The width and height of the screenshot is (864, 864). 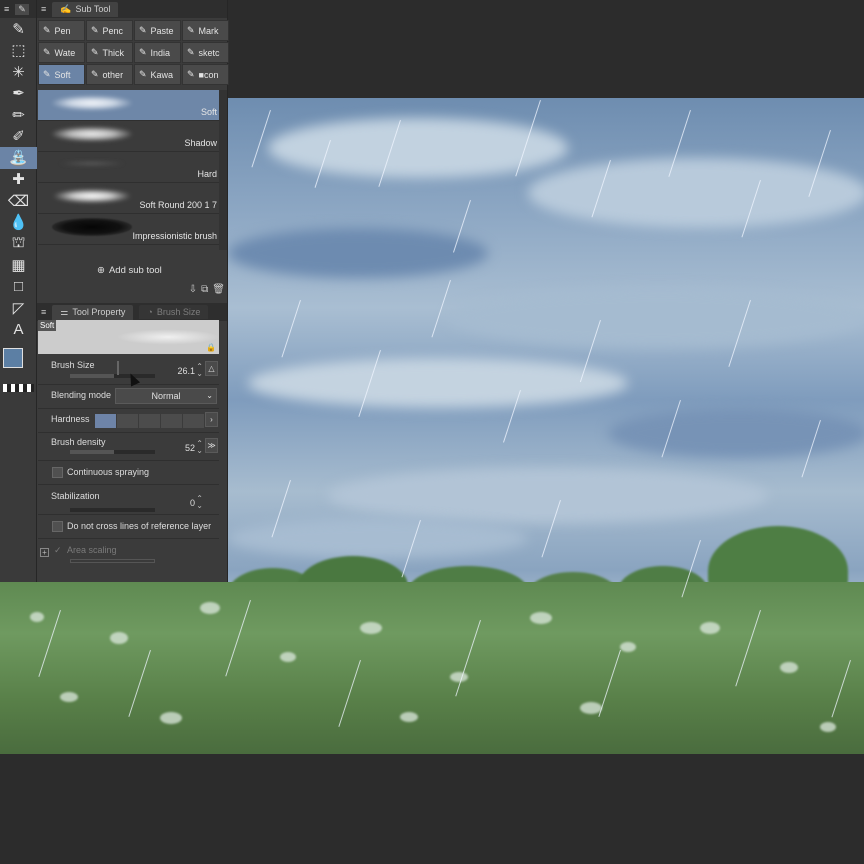 I want to click on subtool-group-button: ✎ other, so click(x=109, y=74).